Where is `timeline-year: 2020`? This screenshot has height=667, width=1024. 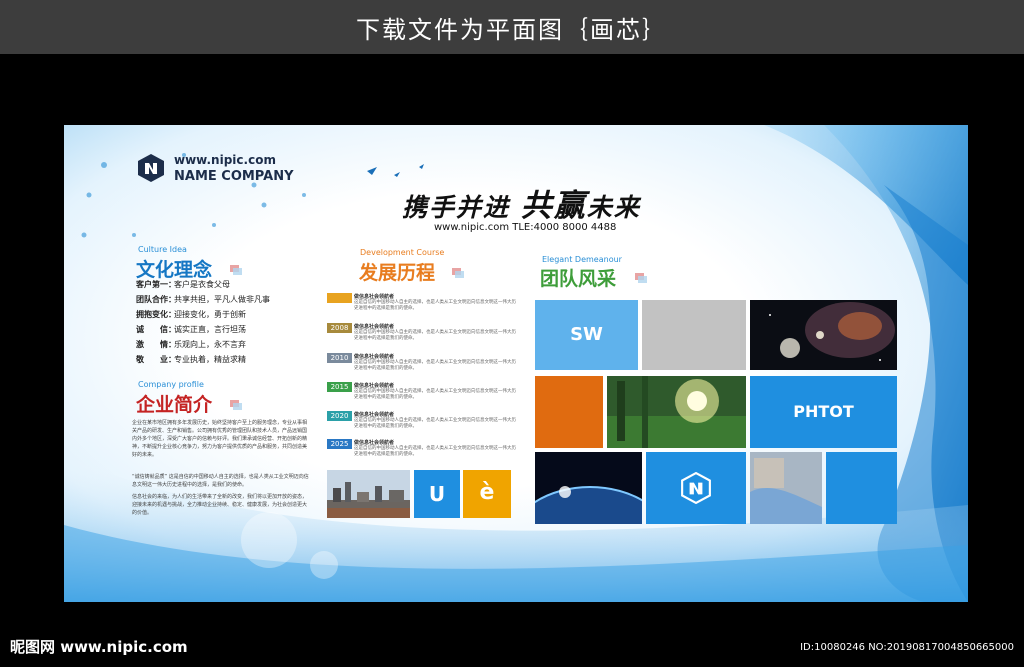
timeline-year: 2020 is located at coordinates (339, 416).